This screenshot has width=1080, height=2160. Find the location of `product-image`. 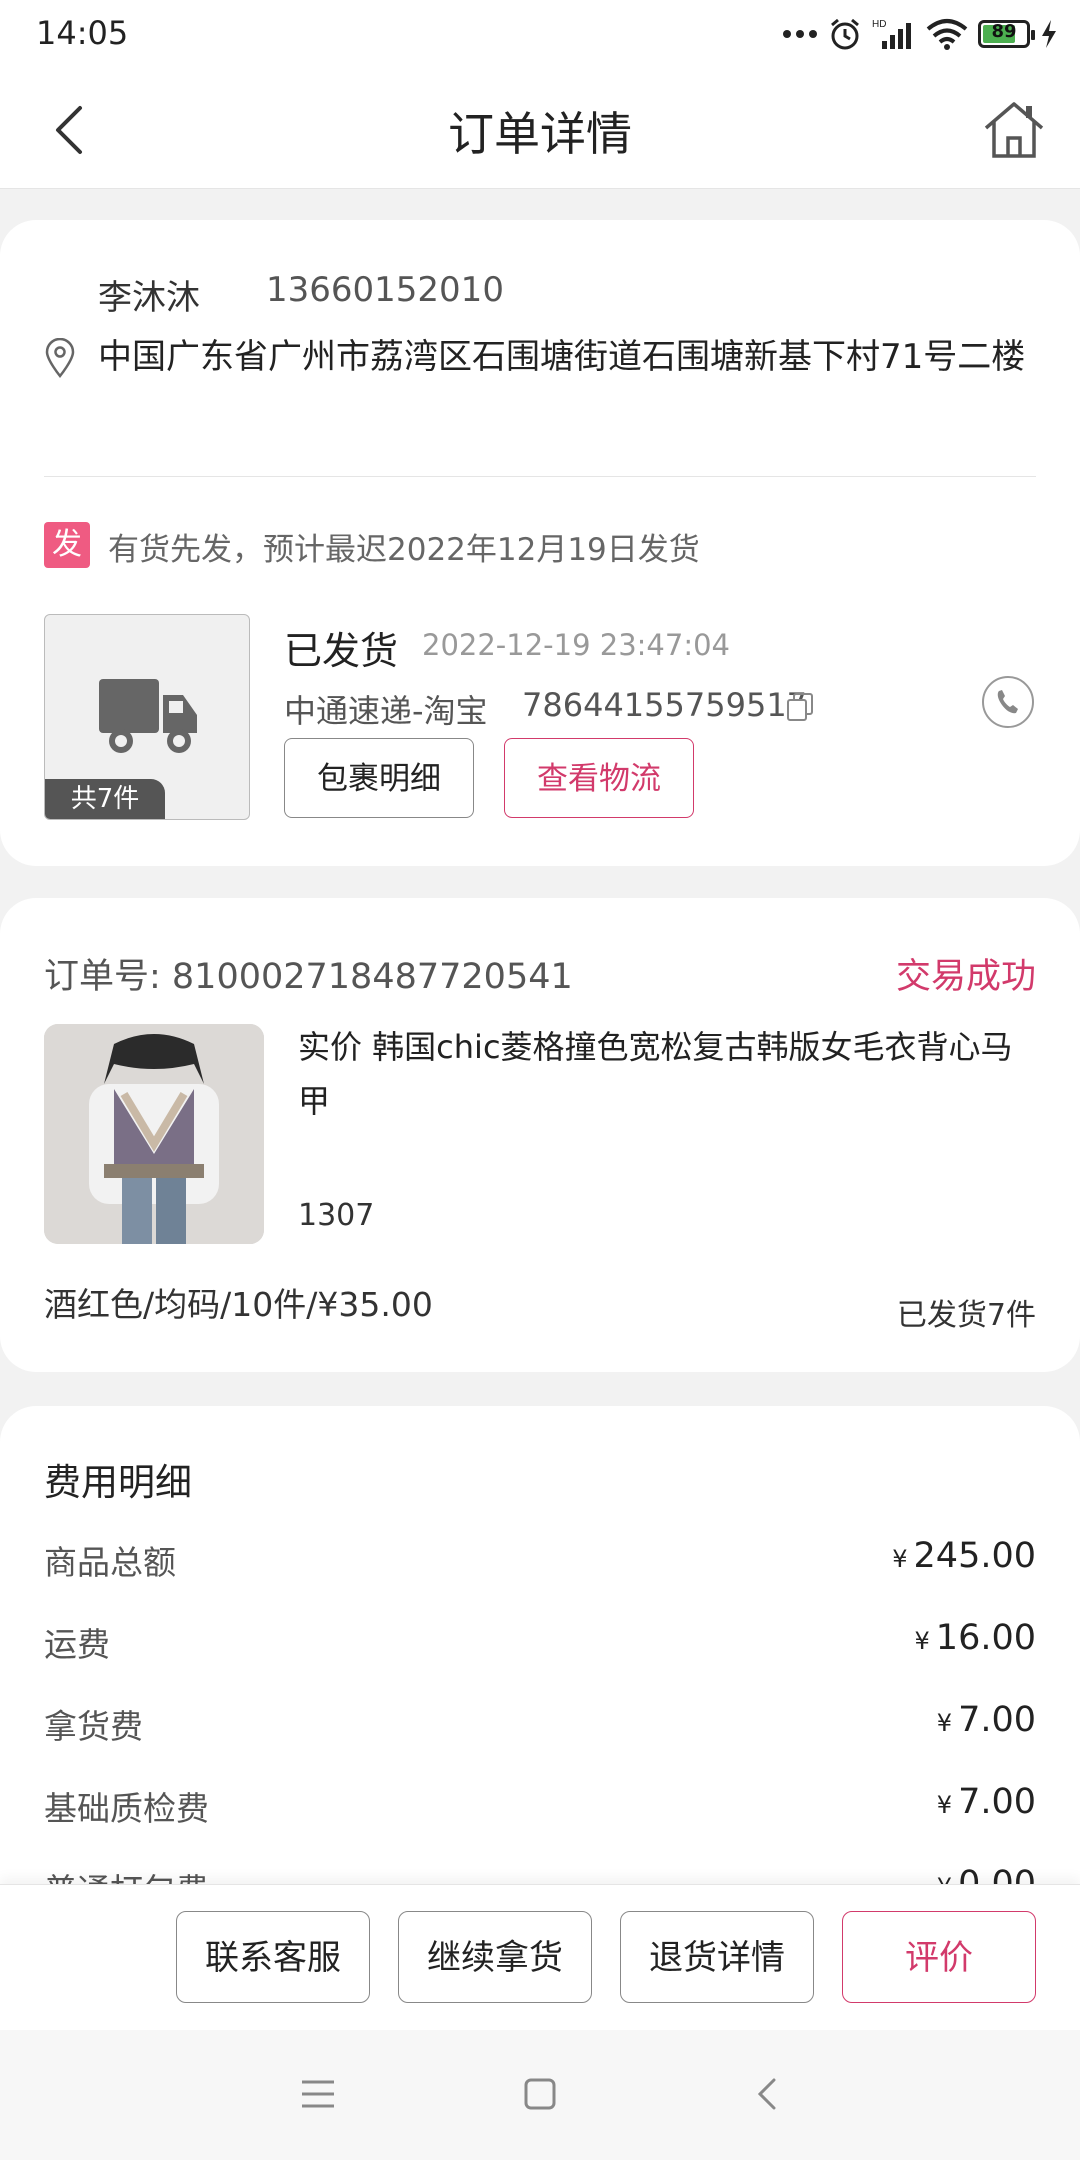

product-image is located at coordinates (154, 1134).